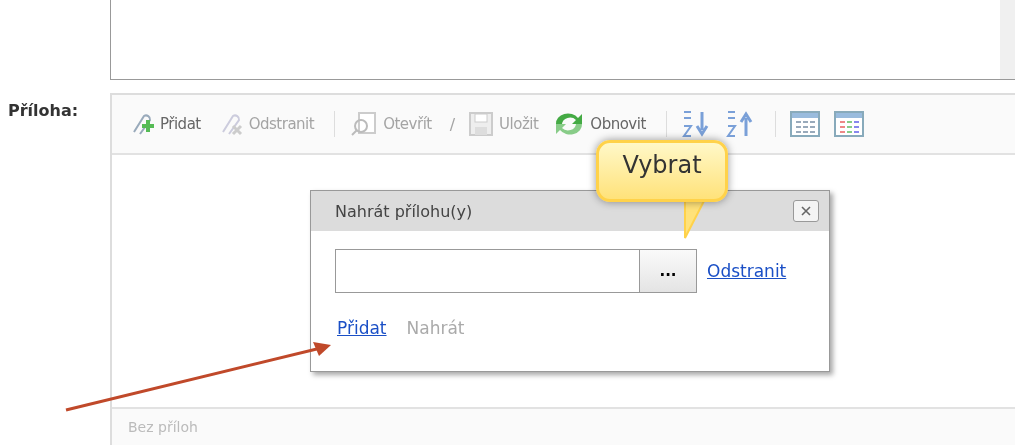  I want to click on scrollbar, so click(1007, 39).